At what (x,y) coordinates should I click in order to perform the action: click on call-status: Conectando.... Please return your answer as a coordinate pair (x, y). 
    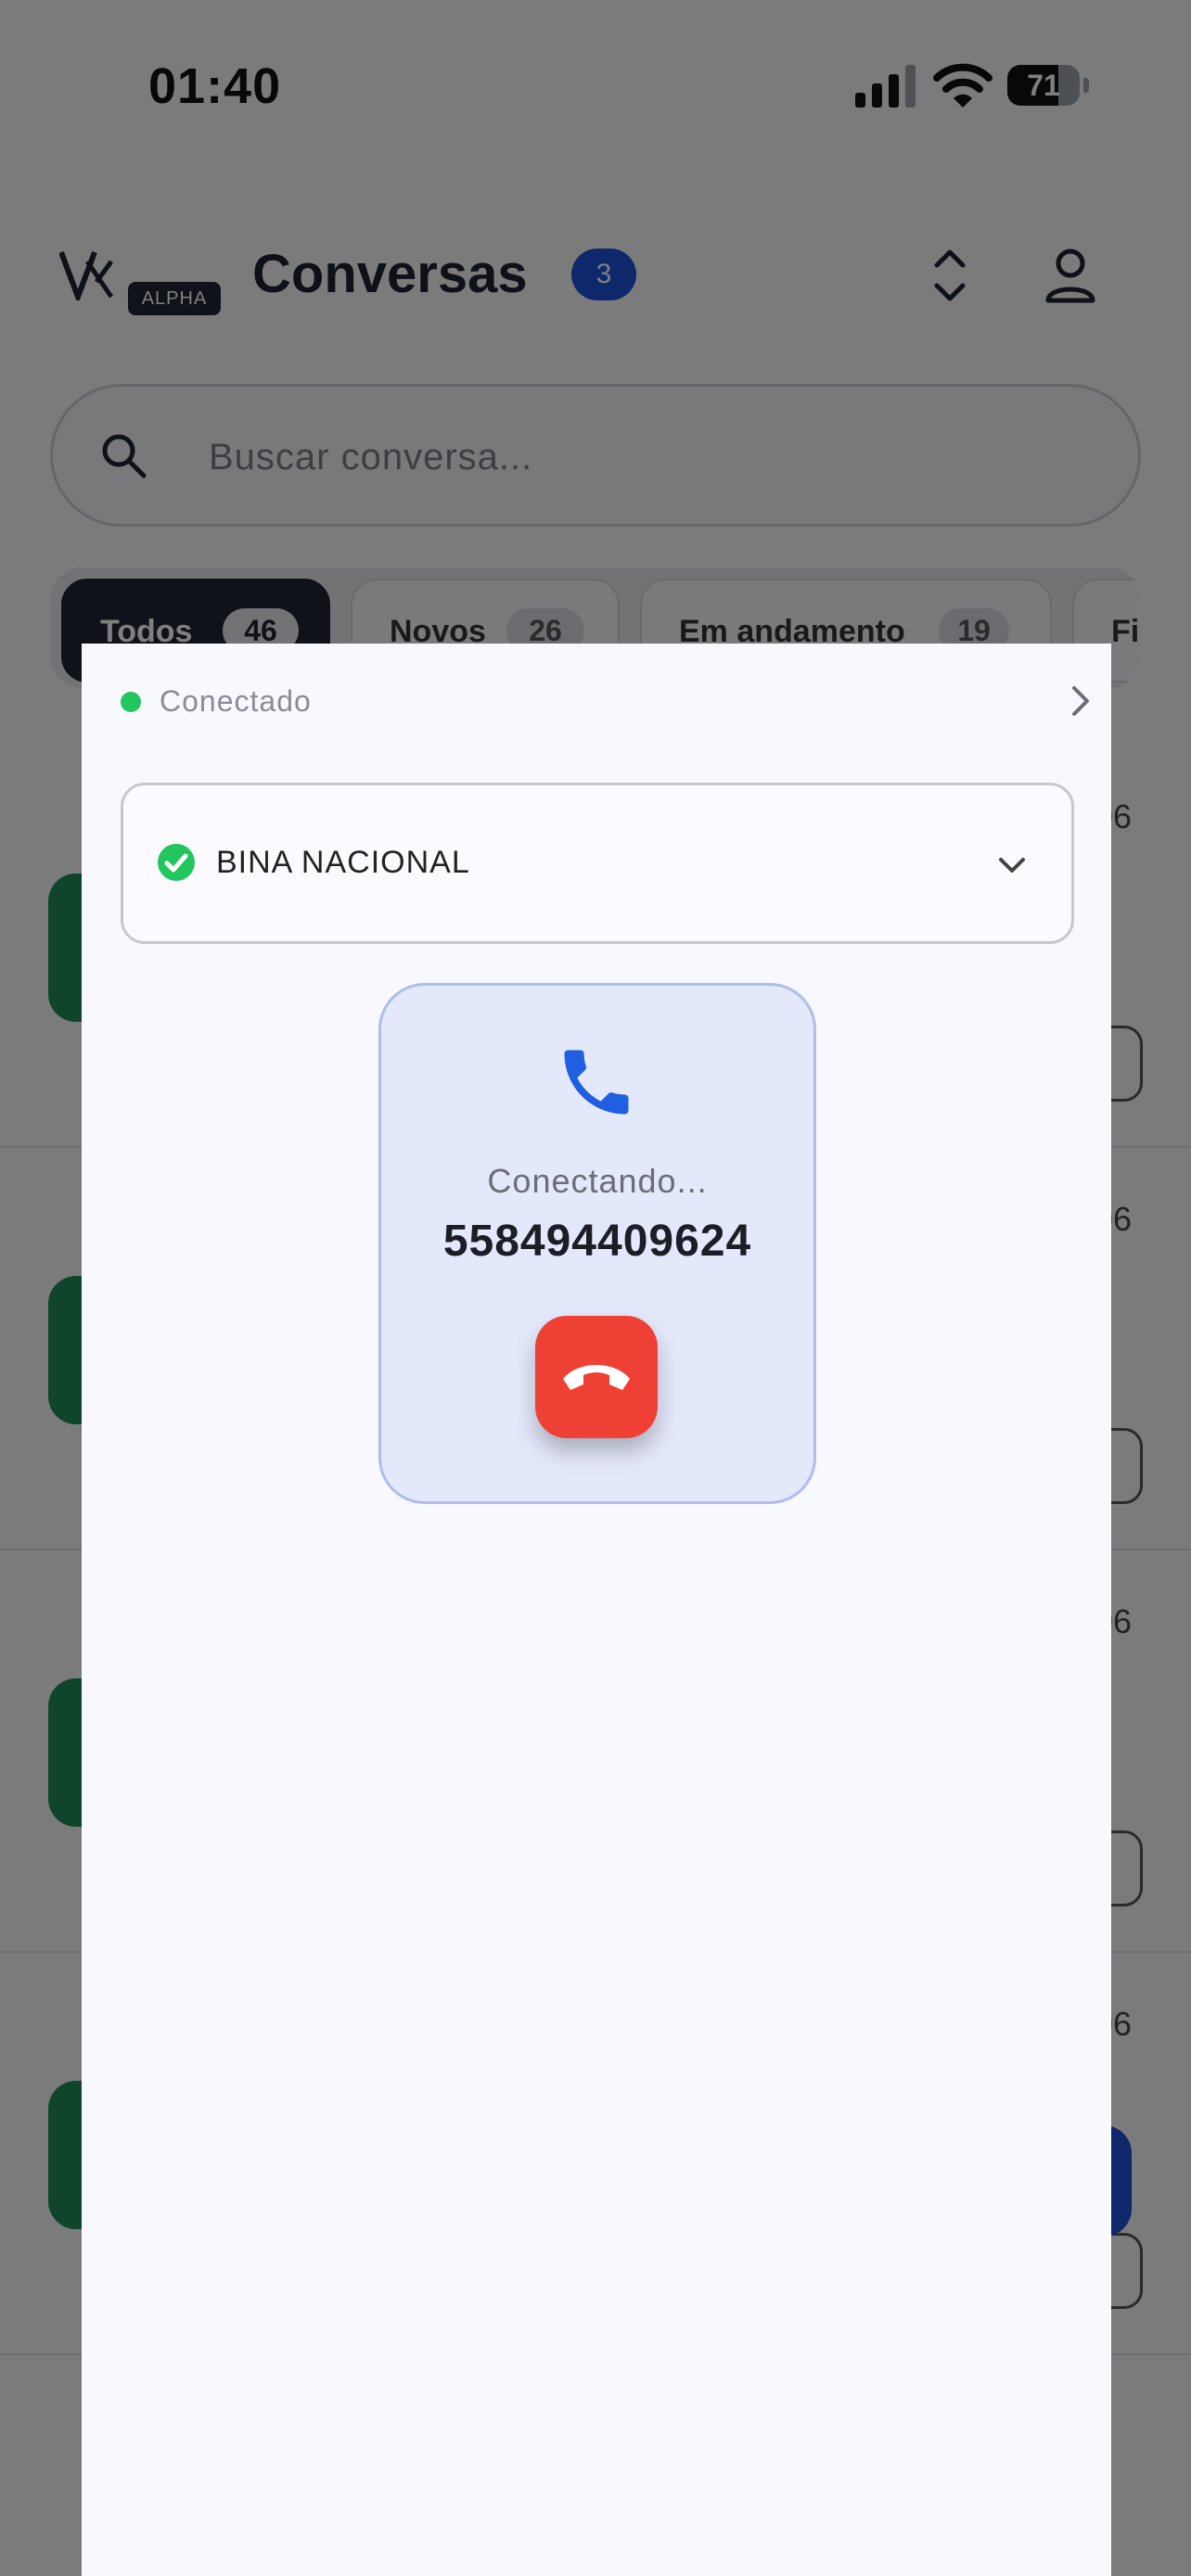
    Looking at the image, I should click on (597, 1181).